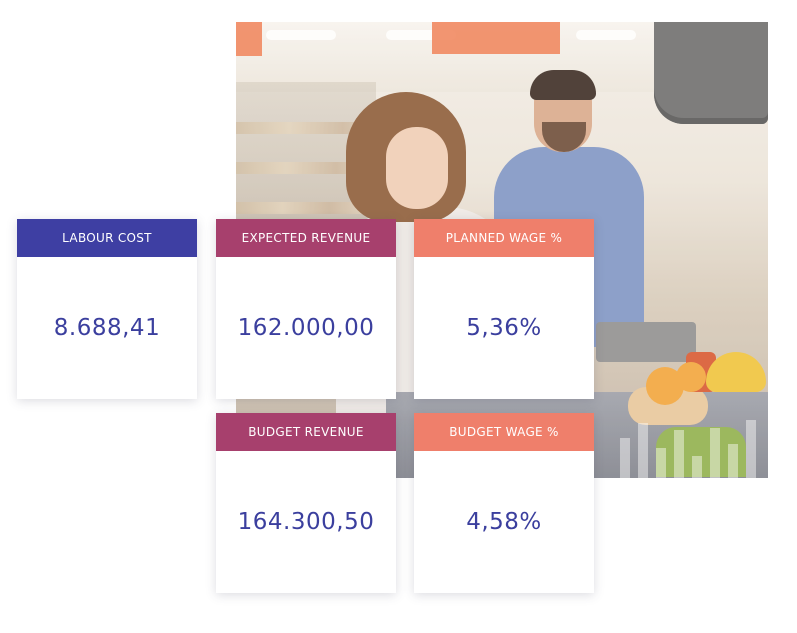  What do you see at coordinates (306, 432) in the screenshot?
I see `kpi-label: BUDGET REVENUE` at bounding box center [306, 432].